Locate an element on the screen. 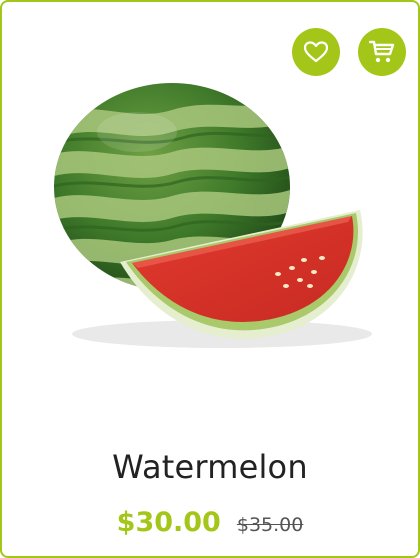 The height and width of the screenshot is (558, 420). heart-icon is located at coordinates (316, 52).